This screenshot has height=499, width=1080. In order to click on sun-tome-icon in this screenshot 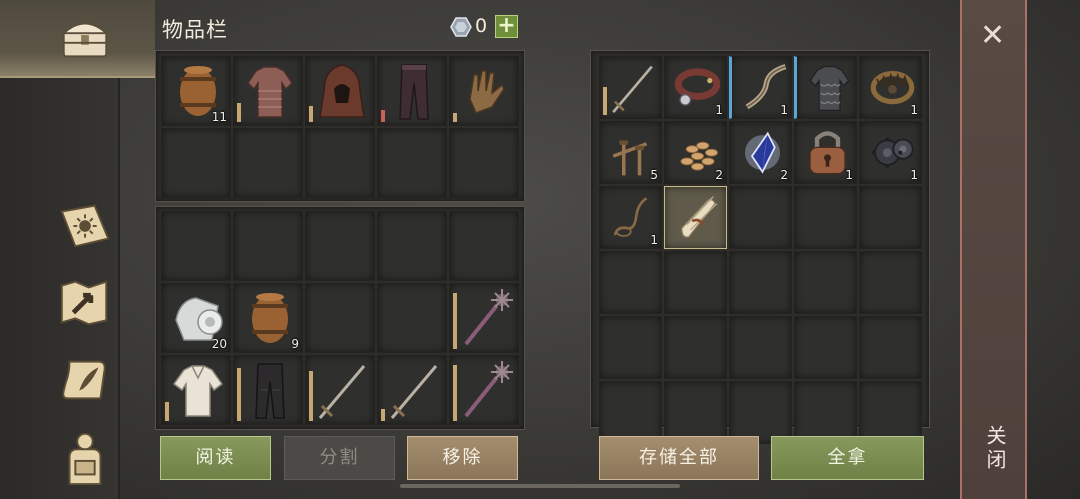, I will do `click(85, 226)`.